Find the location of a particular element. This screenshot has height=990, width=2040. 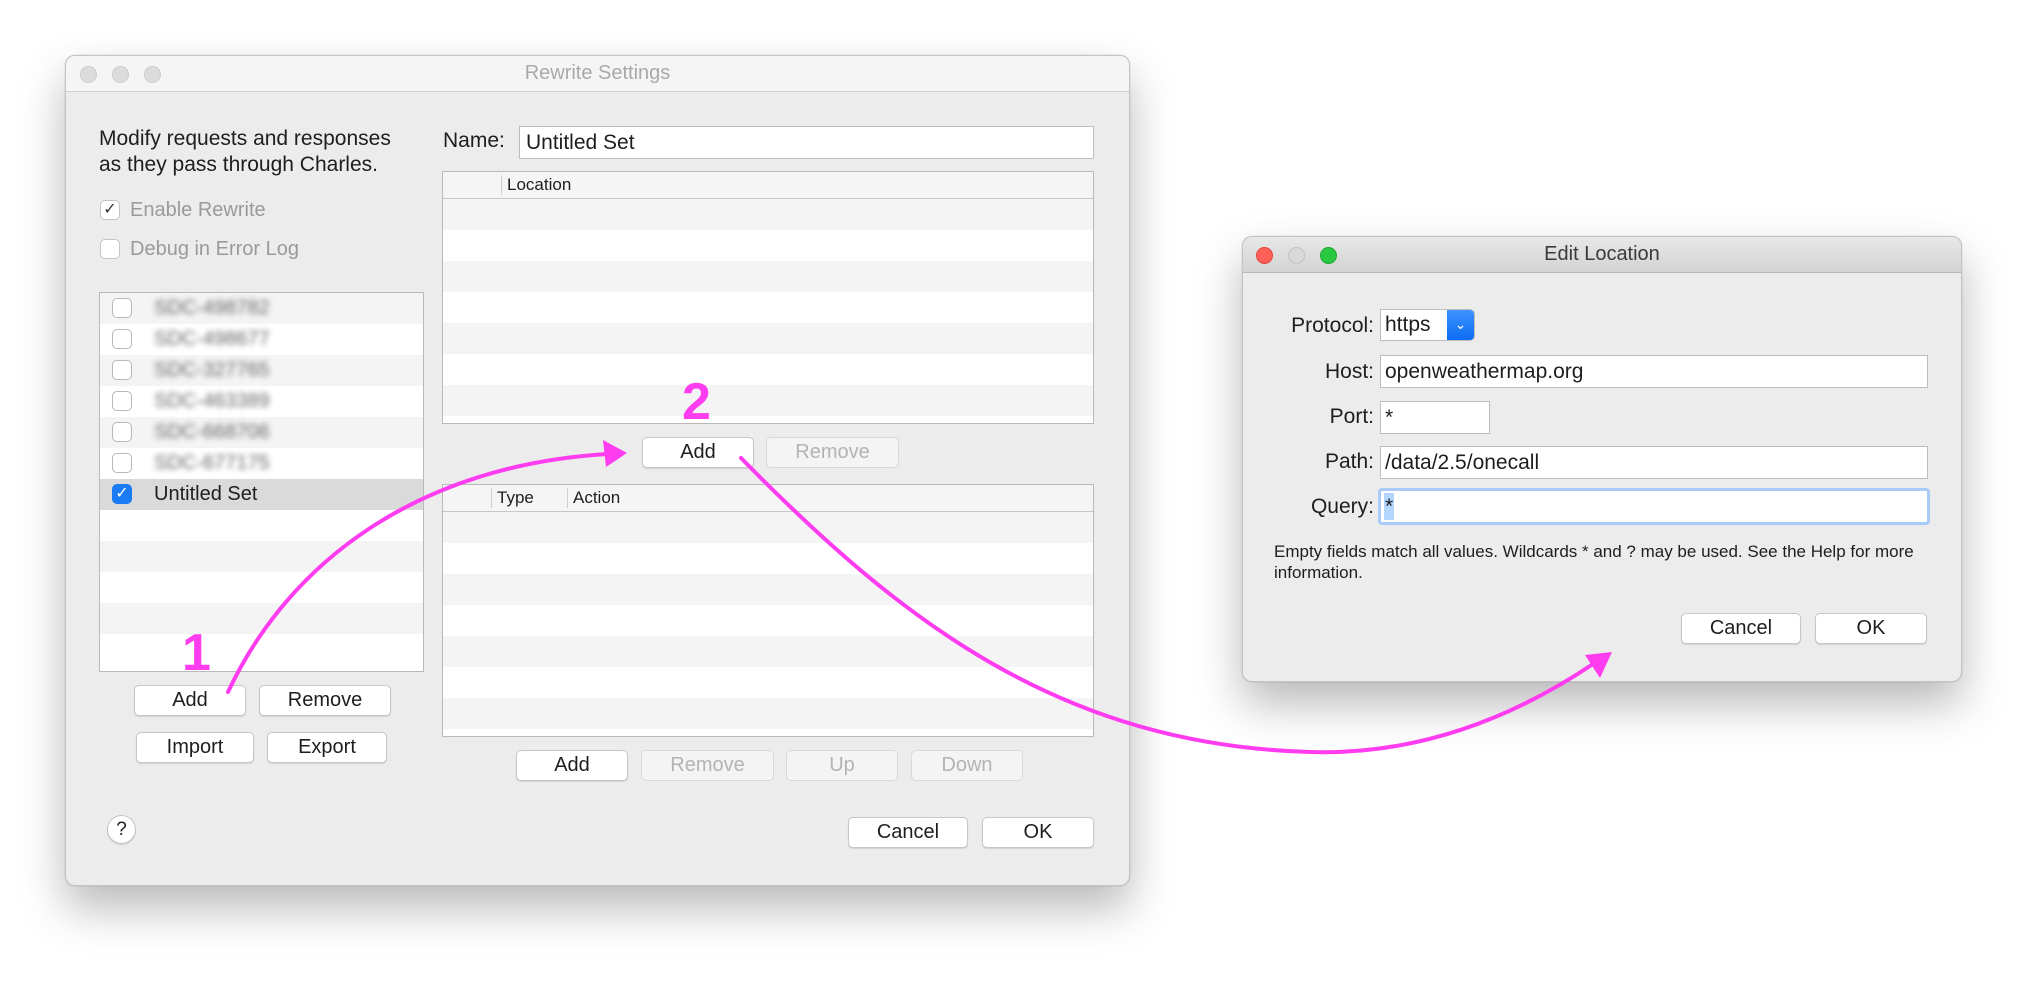

rewrite-set-item: ✓ Untitled Set is located at coordinates (261, 494).